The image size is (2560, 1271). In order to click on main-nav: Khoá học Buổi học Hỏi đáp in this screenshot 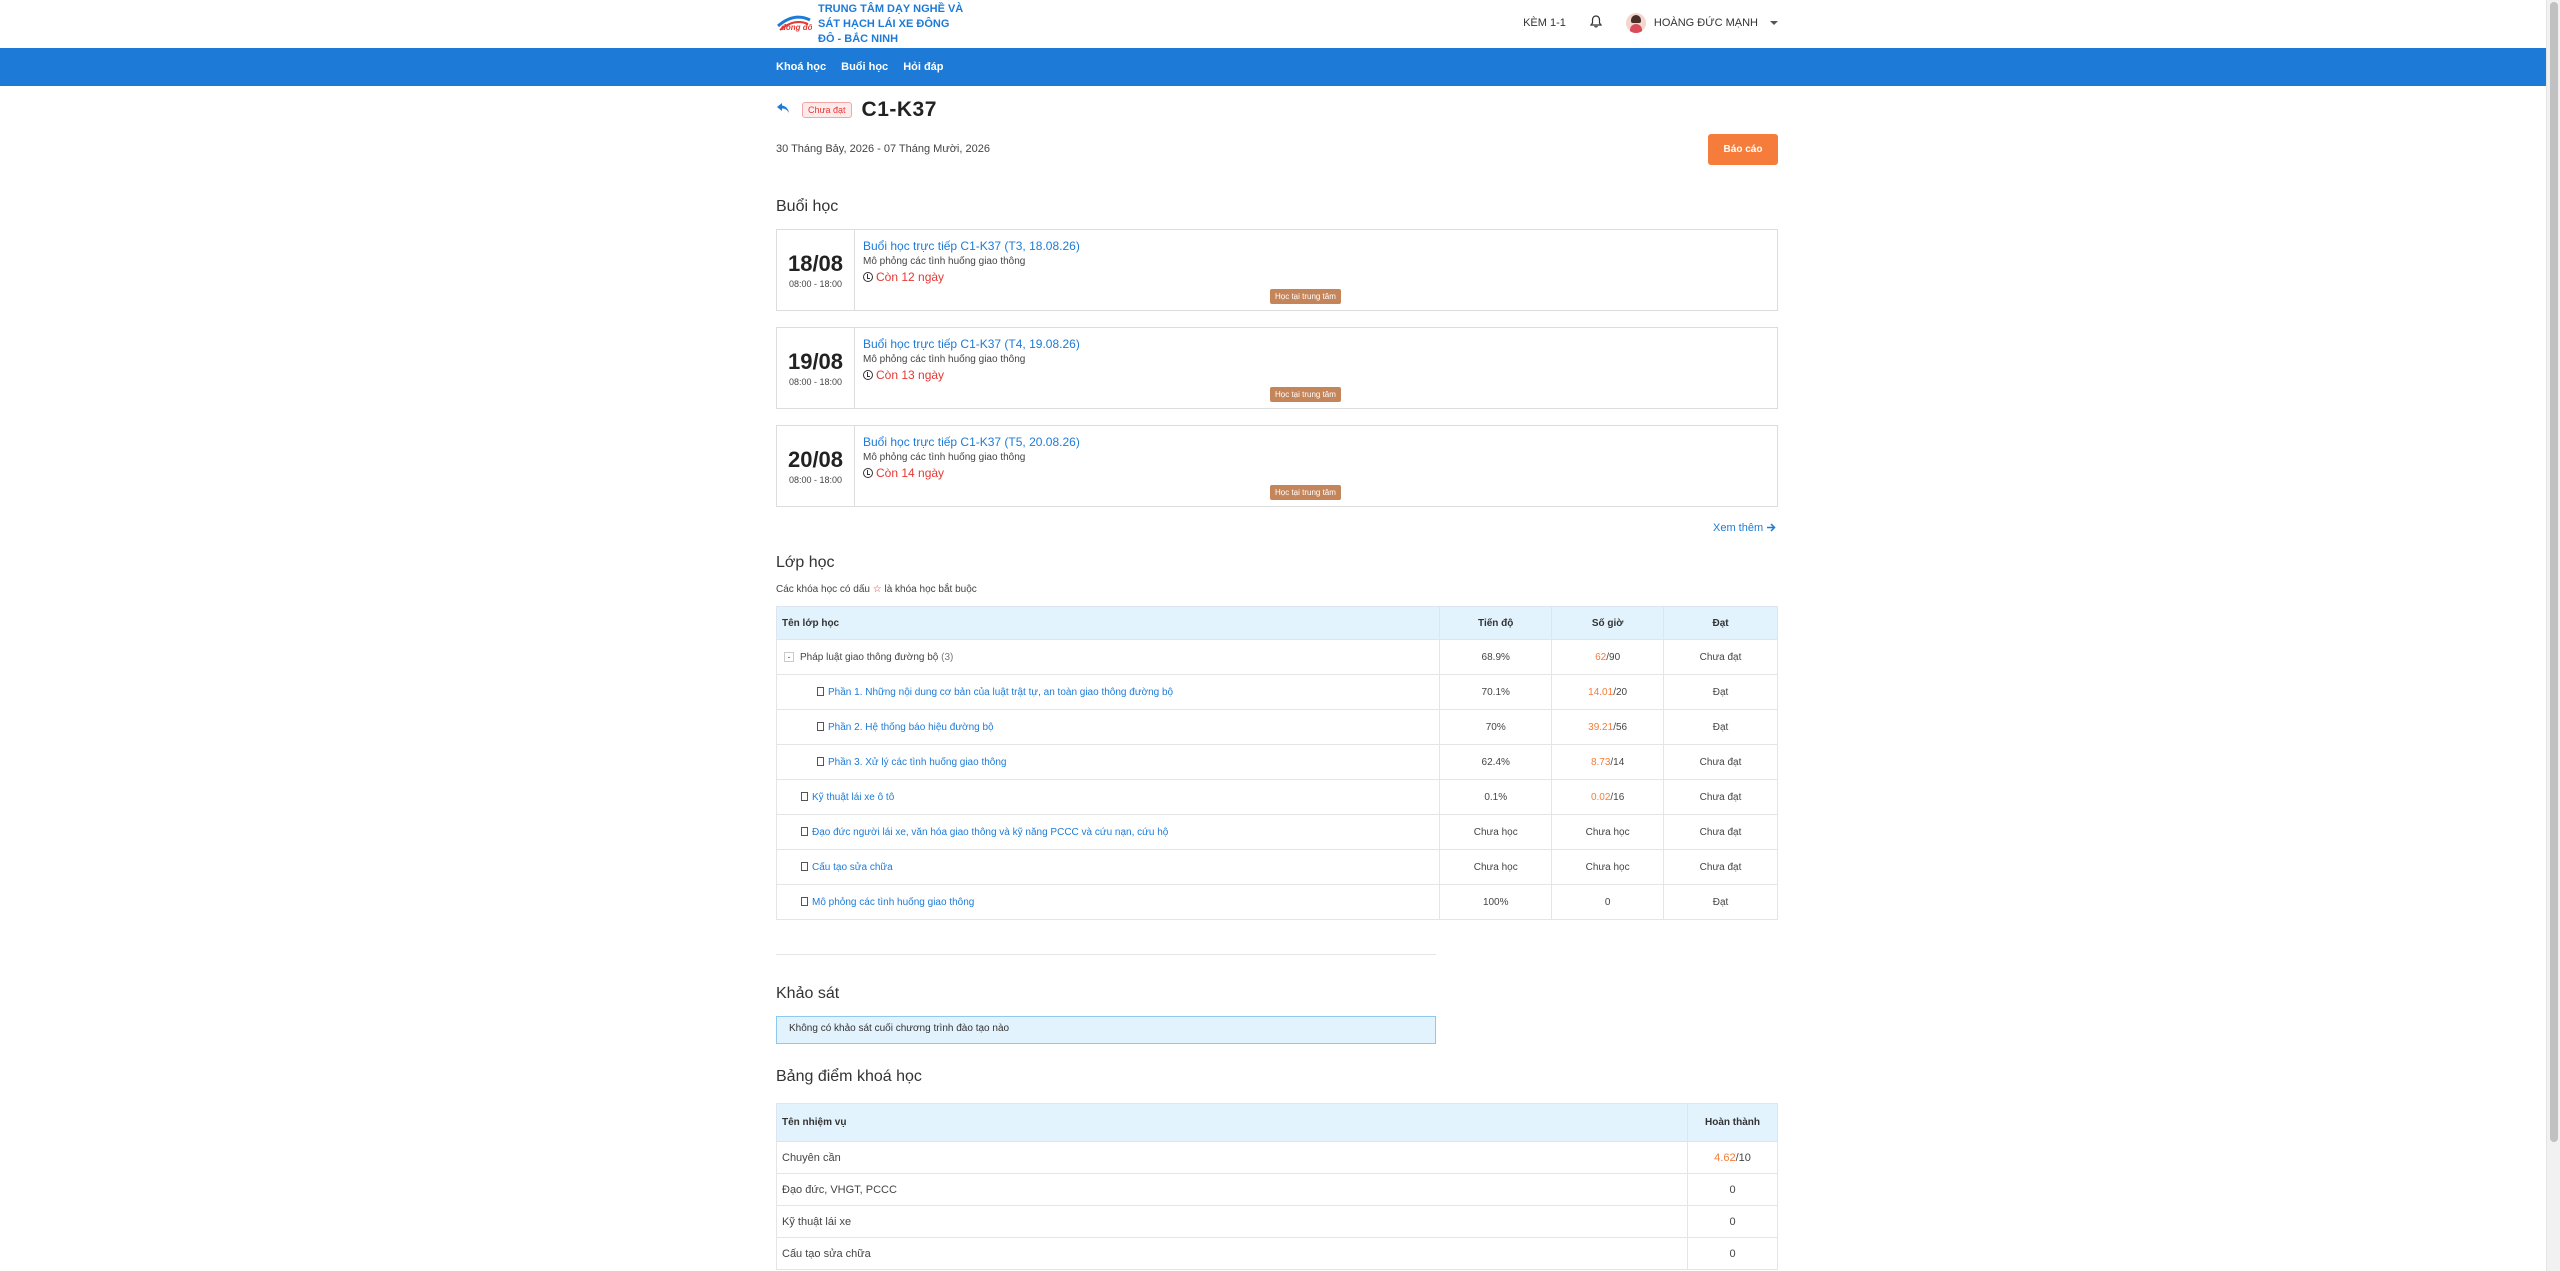, I will do `click(1273, 67)`.